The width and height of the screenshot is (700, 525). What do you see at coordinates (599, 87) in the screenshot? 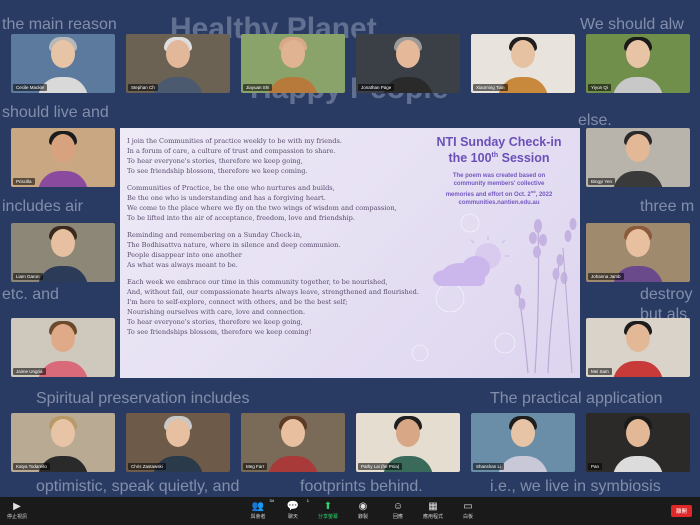
I see `participant-name: Yiyun Qi` at bounding box center [599, 87].